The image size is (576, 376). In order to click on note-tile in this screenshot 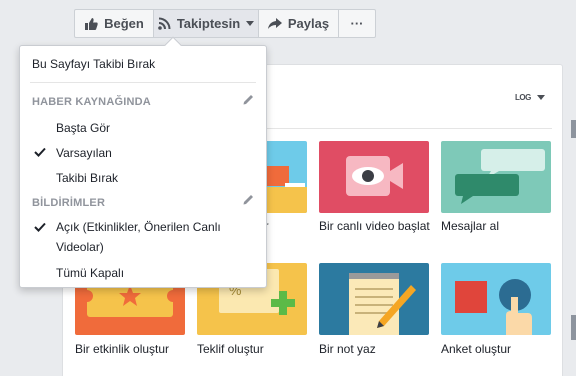, I will do `click(374, 299)`.